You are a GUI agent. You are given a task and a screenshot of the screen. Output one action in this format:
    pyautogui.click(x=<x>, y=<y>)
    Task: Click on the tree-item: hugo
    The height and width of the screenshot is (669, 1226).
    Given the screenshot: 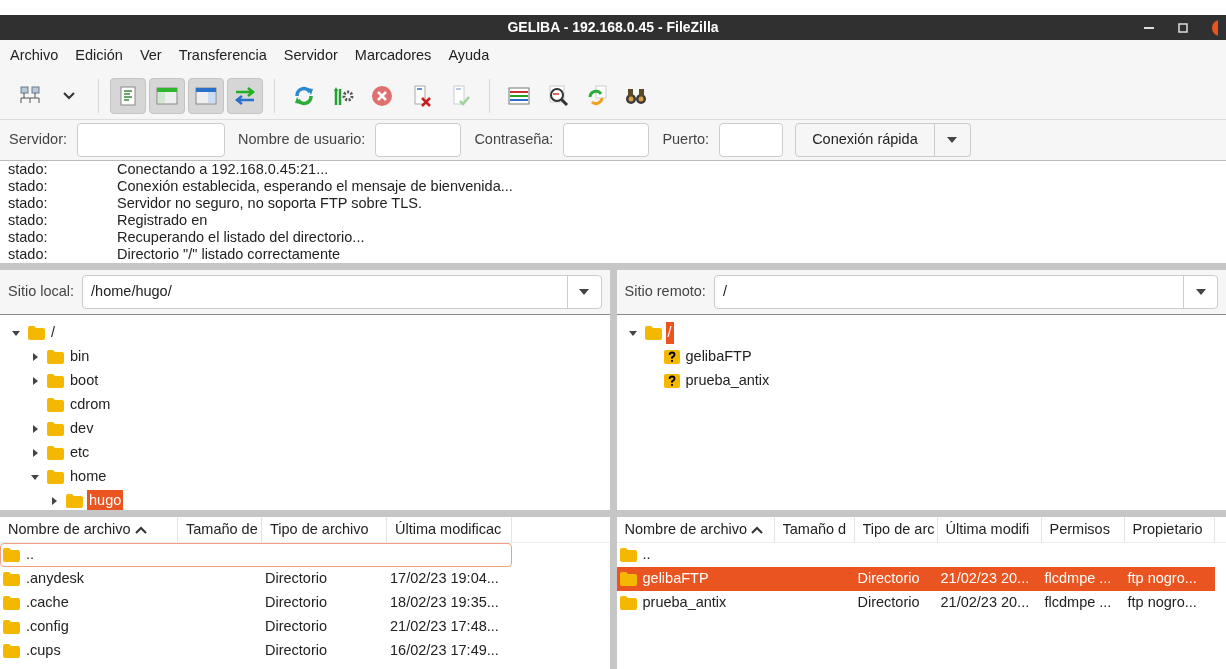 What is the action you would take?
    pyautogui.click(x=105, y=500)
    